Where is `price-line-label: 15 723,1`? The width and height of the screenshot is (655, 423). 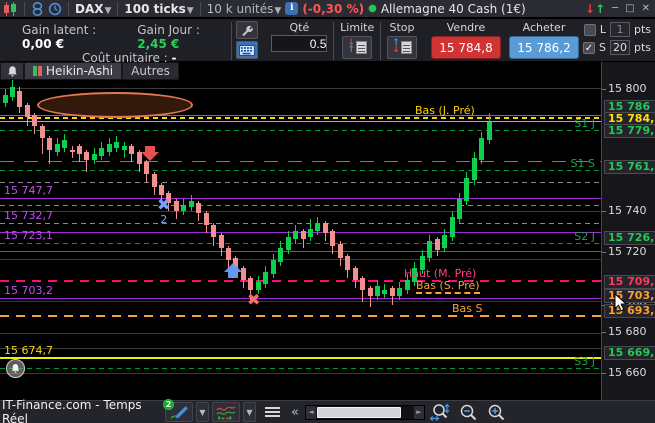 price-line-label: 15 723,1 is located at coordinates (28, 235).